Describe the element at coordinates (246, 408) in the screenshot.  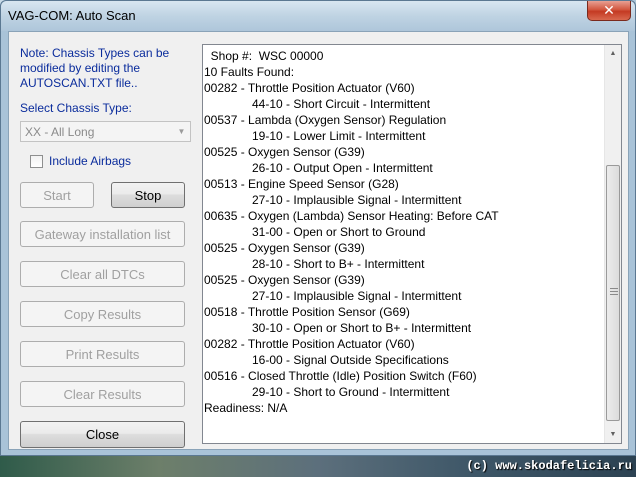
I see `result-line: Readiness: N/A` at that location.